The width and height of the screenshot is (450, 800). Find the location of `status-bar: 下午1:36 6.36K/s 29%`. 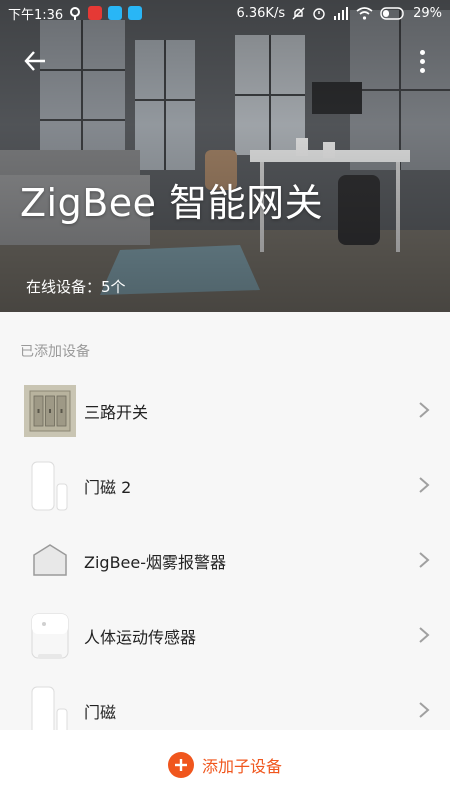

status-bar: 下午1:36 6.36K/s 29% is located at coordinates (225, 13).